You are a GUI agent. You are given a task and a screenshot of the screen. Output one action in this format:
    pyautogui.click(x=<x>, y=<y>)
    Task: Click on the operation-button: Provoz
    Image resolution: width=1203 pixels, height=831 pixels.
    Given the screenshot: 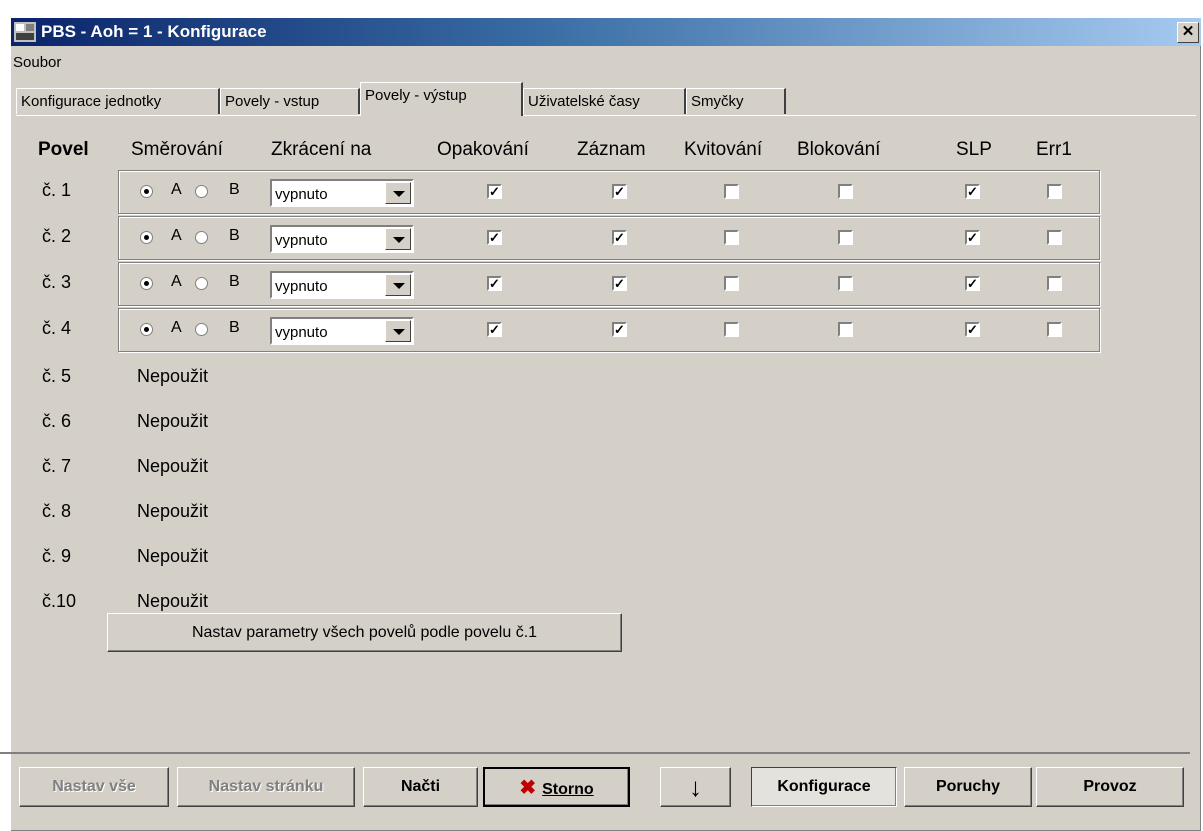 What is the action you would take?
    pyautogui.click(x=1110, y=787)
    